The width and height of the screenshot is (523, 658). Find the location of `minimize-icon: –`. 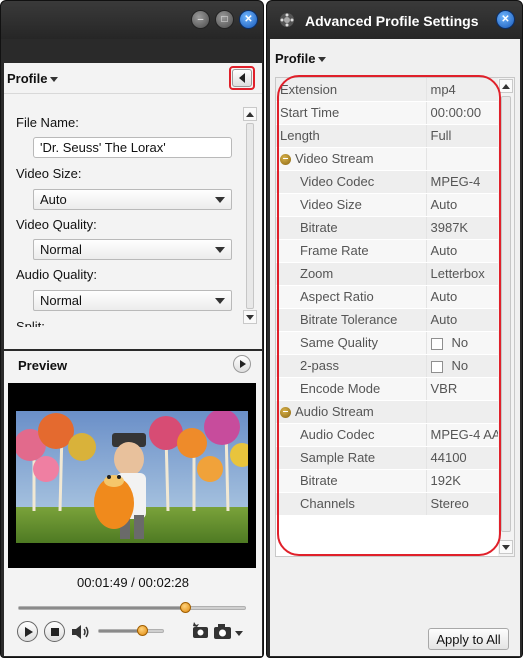

minimize-icon: – is located at coordinates (200, 19).